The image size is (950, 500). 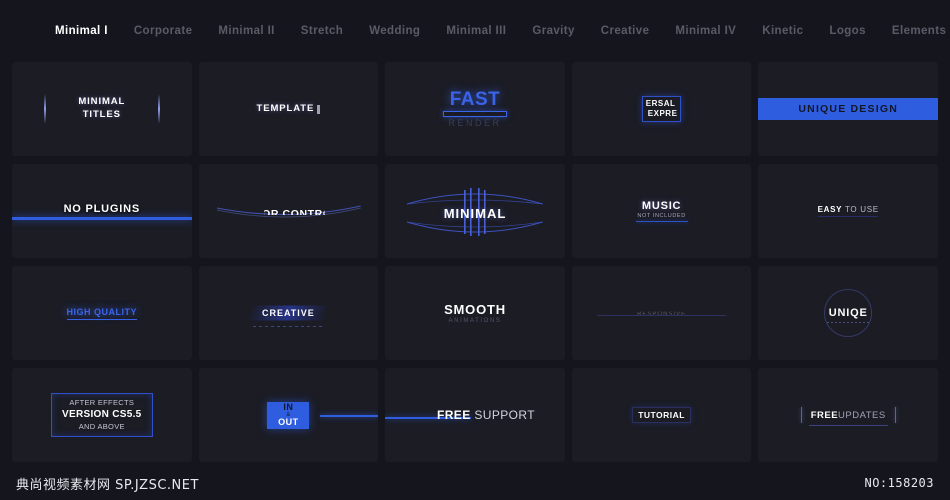 I want to click on nav-tab-corporate: Corporate, so click(x=163, y=31).